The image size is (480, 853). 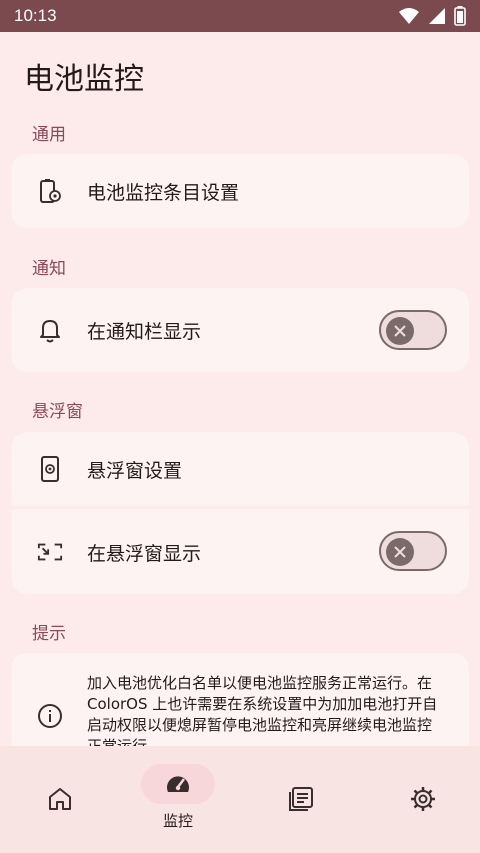 I want to click on nav-selected-indicator, so click(x=178, y=784).